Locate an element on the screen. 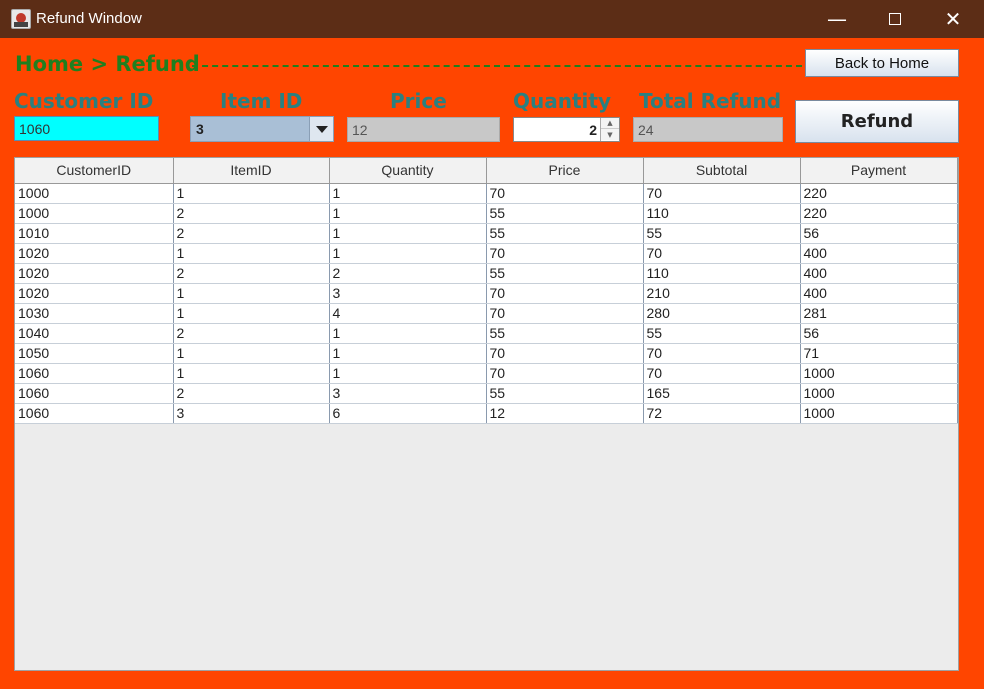 The width and height of the screenshot is (984, 689). column-header-quantity: Quantity is located at coordinates (408, 171).